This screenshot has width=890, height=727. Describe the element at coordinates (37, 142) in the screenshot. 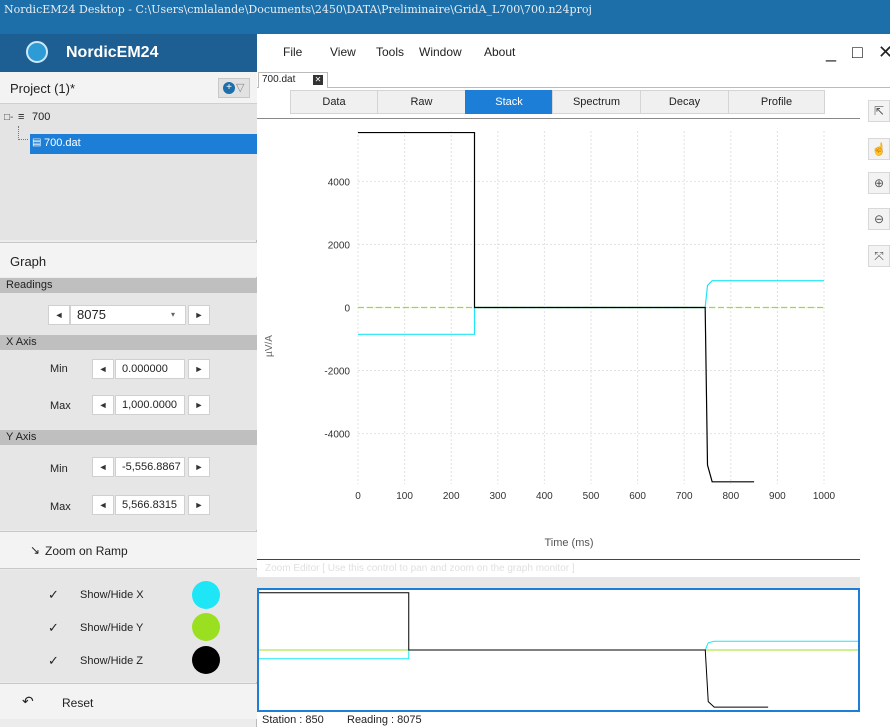

I see `file-icon: ▤` at that location.